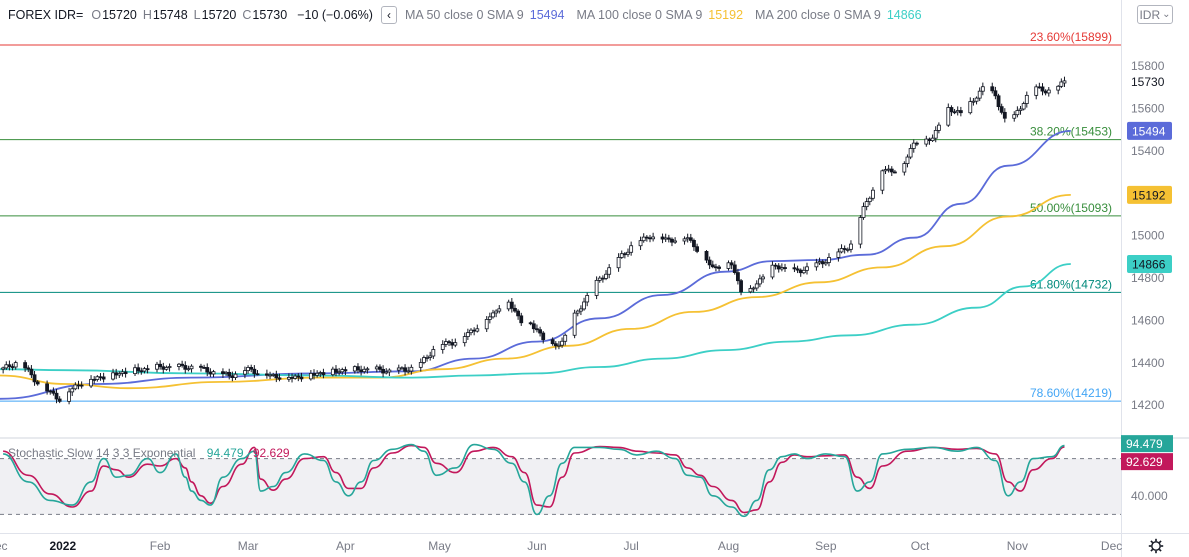  What do you see at coordinates (1148, 405) in the screenshot?
I see `price-tick-label: 14200` at bounding box center [1148, 405].